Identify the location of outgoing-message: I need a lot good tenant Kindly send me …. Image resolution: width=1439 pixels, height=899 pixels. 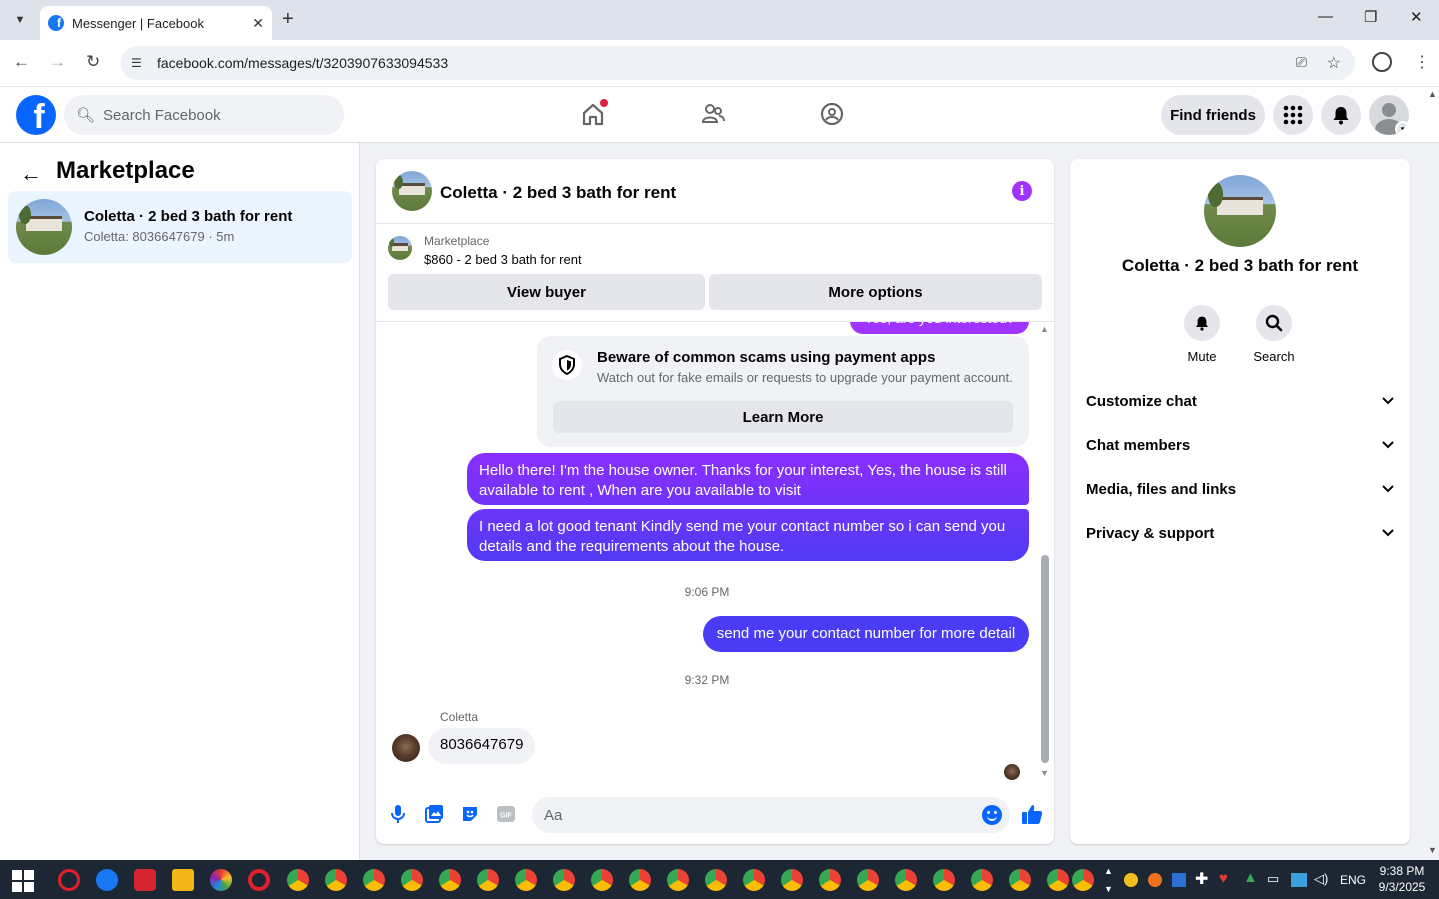
(748, 535).